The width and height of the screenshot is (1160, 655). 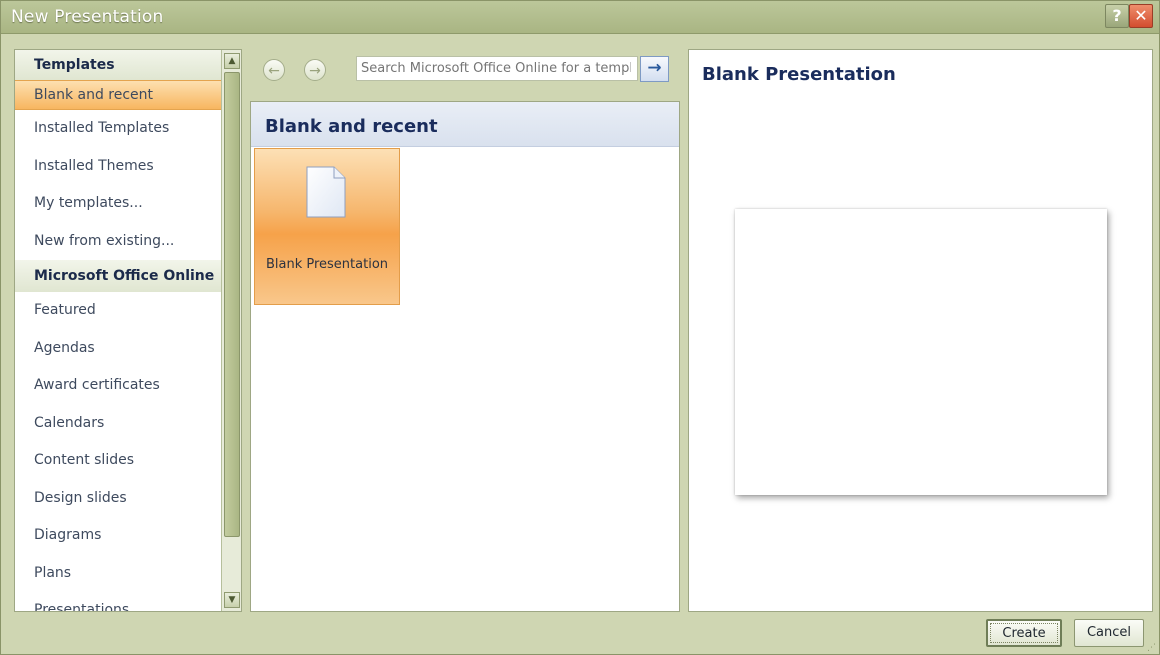 I want to click on scroll-up-icon: ▲, so click(x=232, y=61).